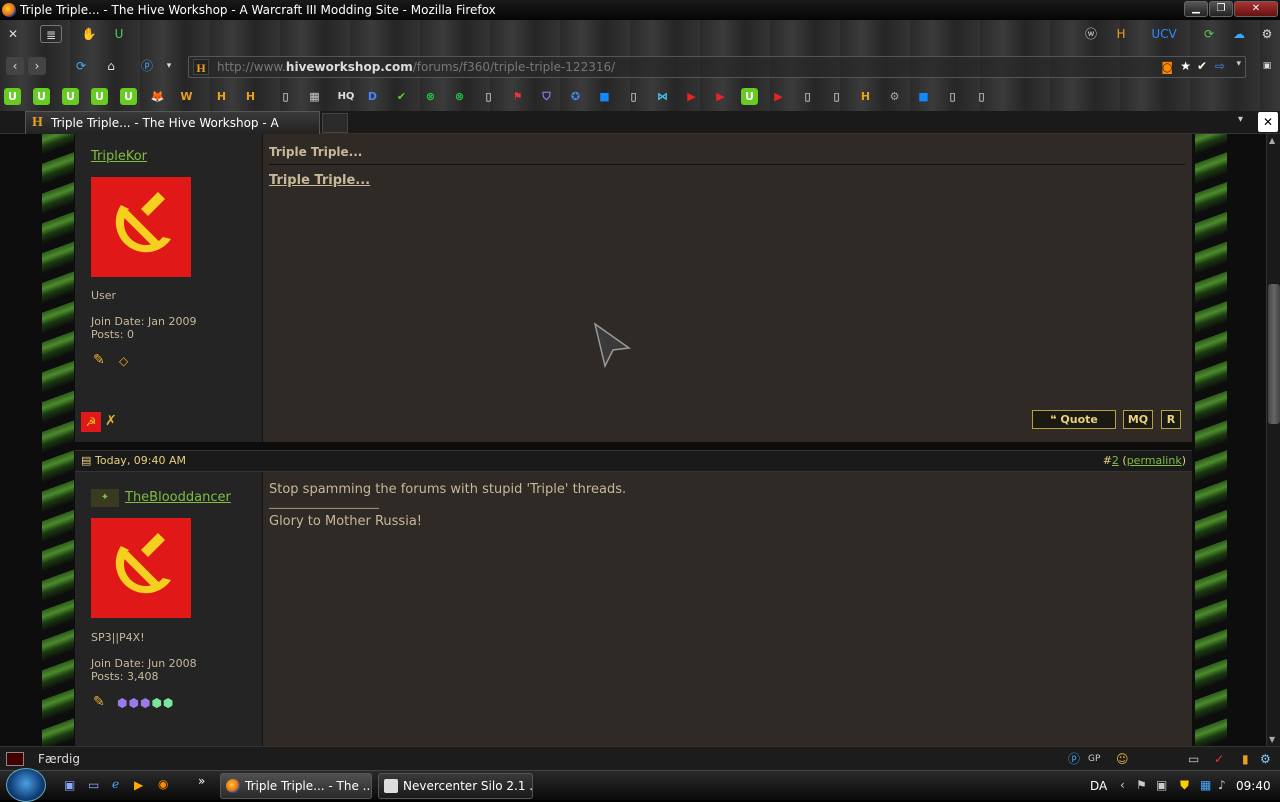 The width and height of the screenshot is (1280, 802). I want to click on media-player-icon: ▶, so click(138, 785).